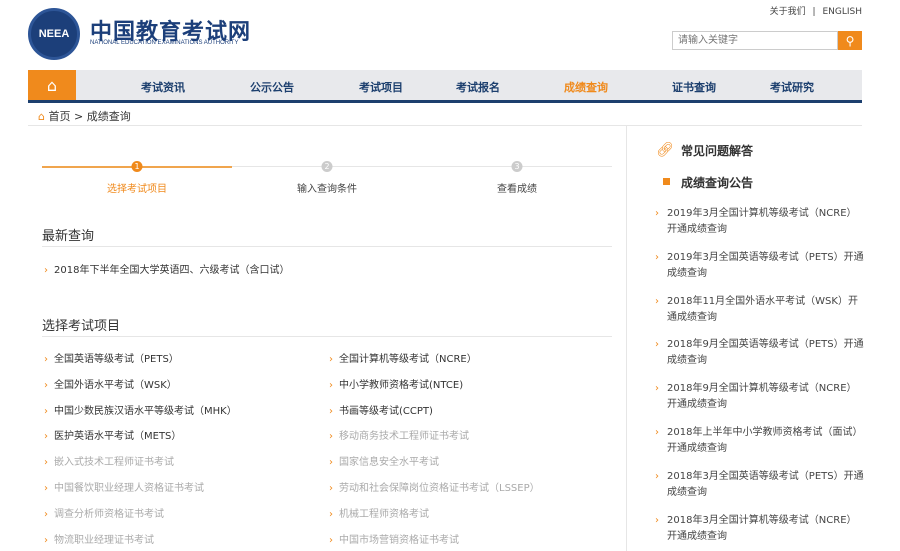  I want to click on nav-item: 考试项目, so click(381, 87).